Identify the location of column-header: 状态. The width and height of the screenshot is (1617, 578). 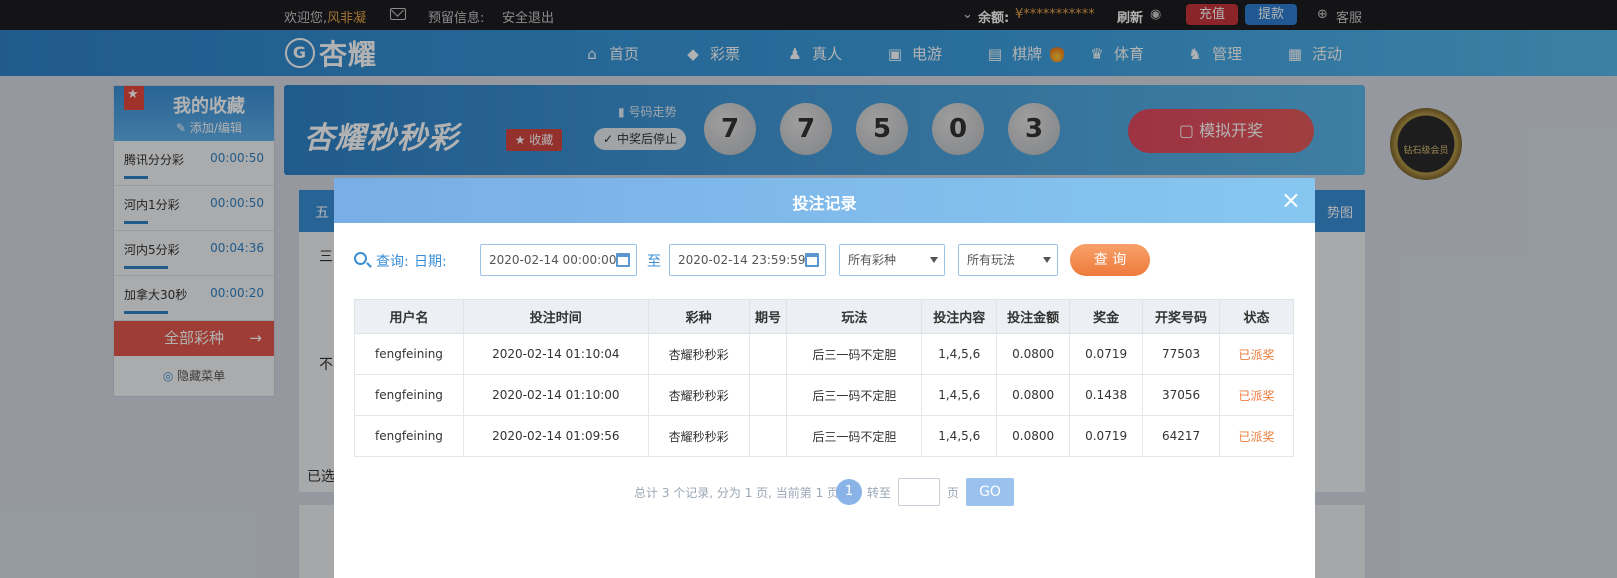
(1256, 316).